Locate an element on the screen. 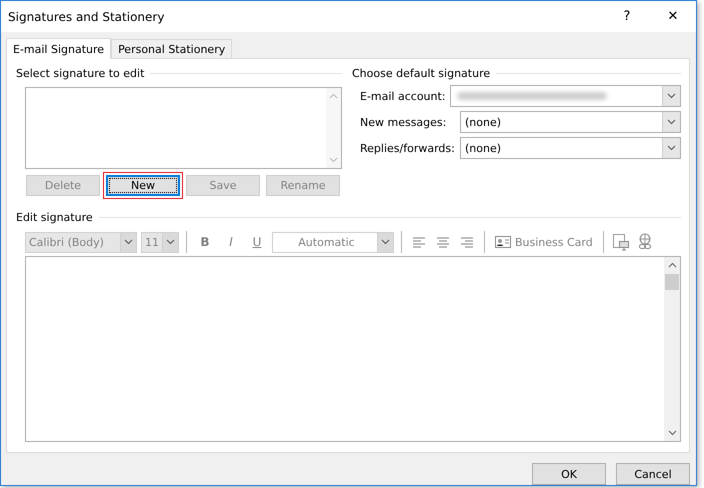 This screenshot has width=704, height=488. tab: Personal Stationery is located at coordinates (171, 48).